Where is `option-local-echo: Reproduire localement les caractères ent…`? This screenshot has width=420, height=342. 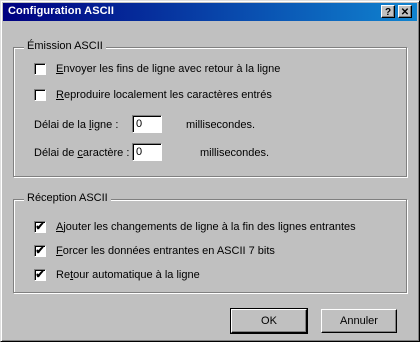 option-local-echo: Reproduire localement les caractères ent… is located at coordinates (214, 96).